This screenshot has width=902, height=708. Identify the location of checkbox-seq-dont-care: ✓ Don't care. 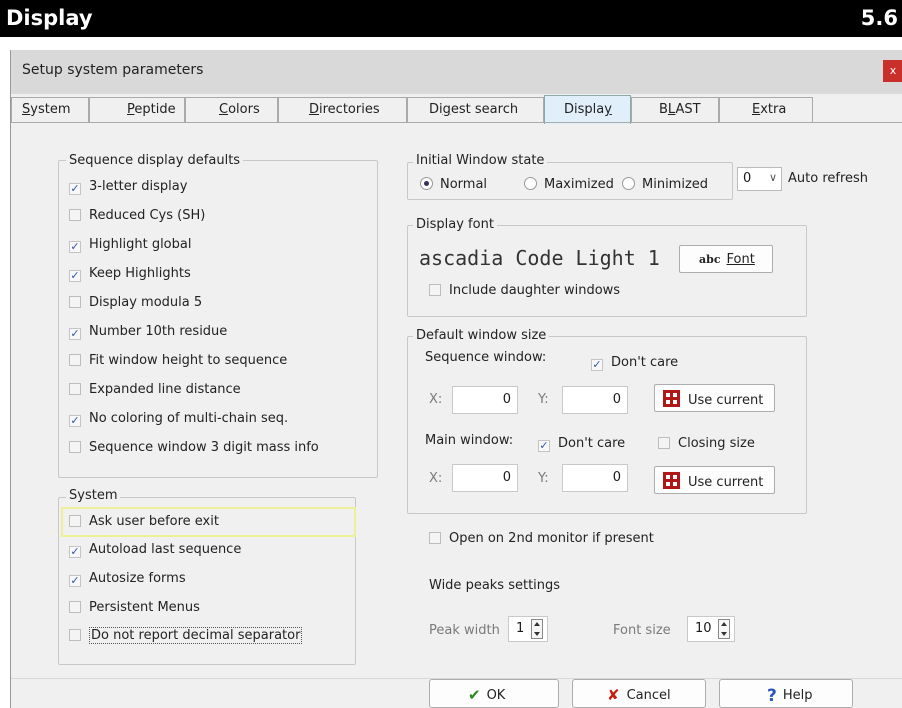
(634, 365).